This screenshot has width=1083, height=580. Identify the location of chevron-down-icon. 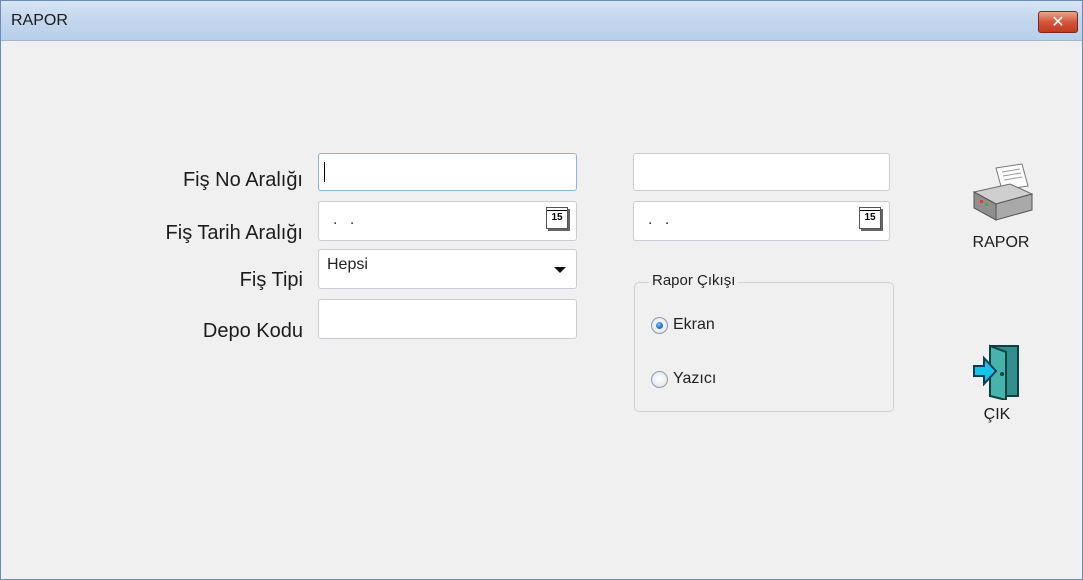
(560, 270).